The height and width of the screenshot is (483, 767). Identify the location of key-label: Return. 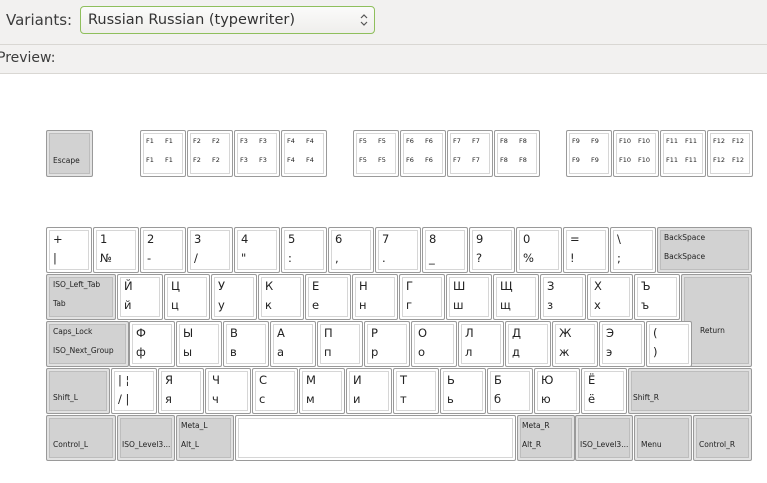
(712, 330).